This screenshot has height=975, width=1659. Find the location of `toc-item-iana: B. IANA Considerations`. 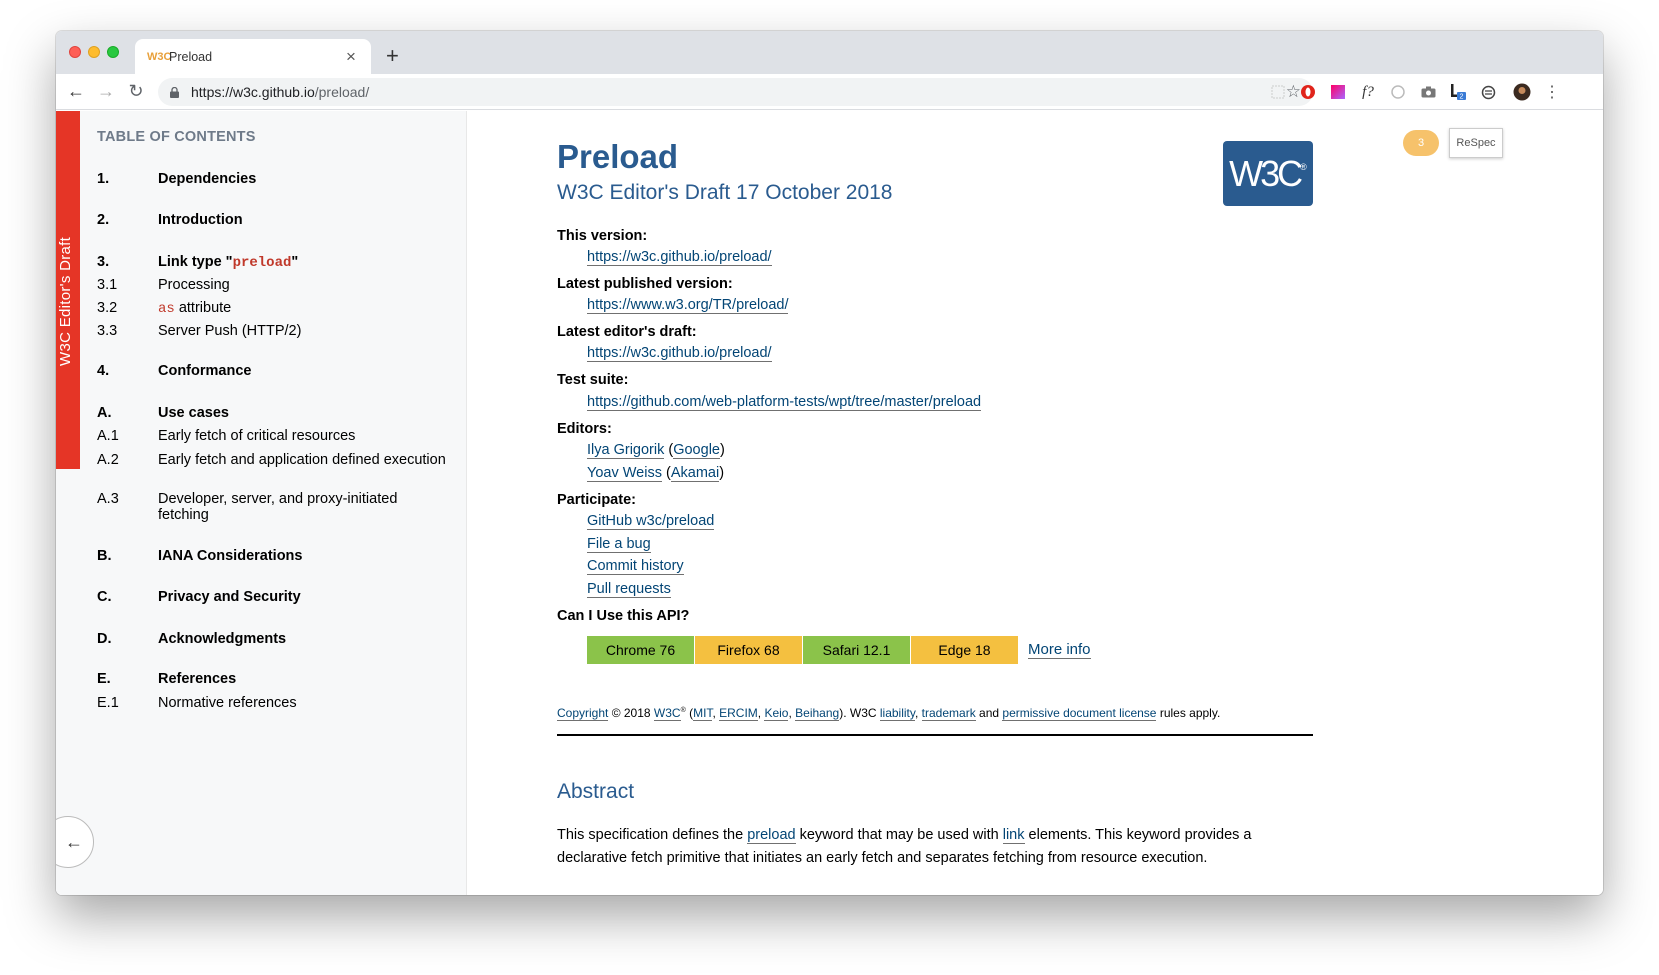

toc-item-iana: B. IANA Considerations is located at coordinates (272, 556).